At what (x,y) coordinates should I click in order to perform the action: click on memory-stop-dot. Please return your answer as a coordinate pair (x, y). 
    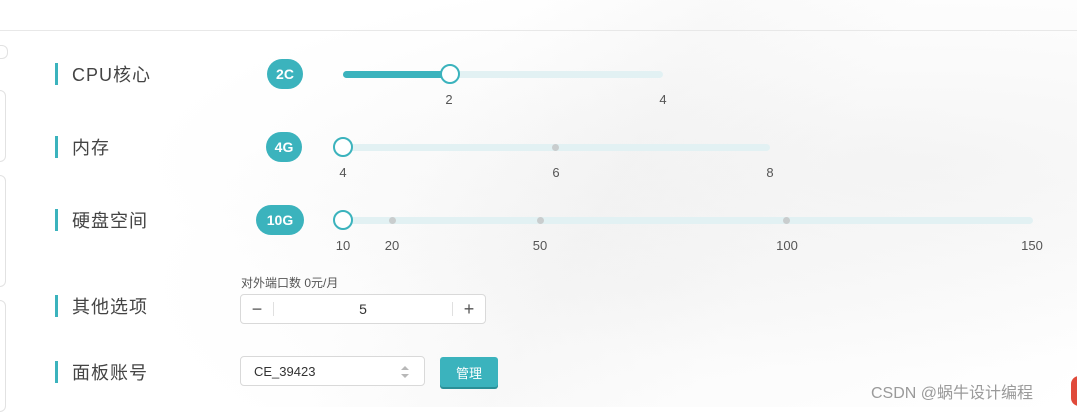
    Looking at the image, I should click on (555, 147).